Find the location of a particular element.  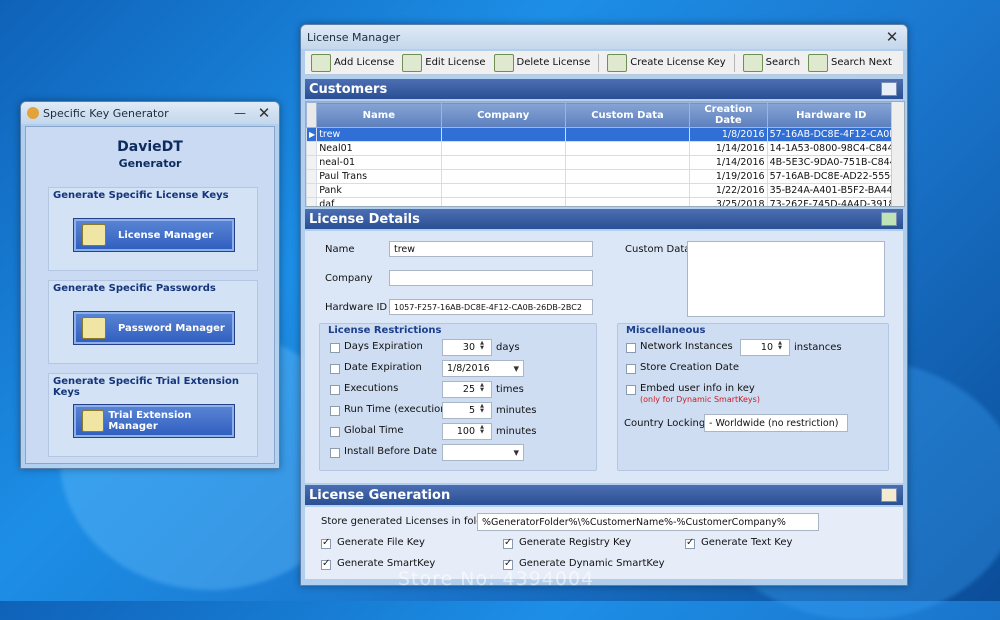

window-title: License Manager is located at coordinates (354, 37).